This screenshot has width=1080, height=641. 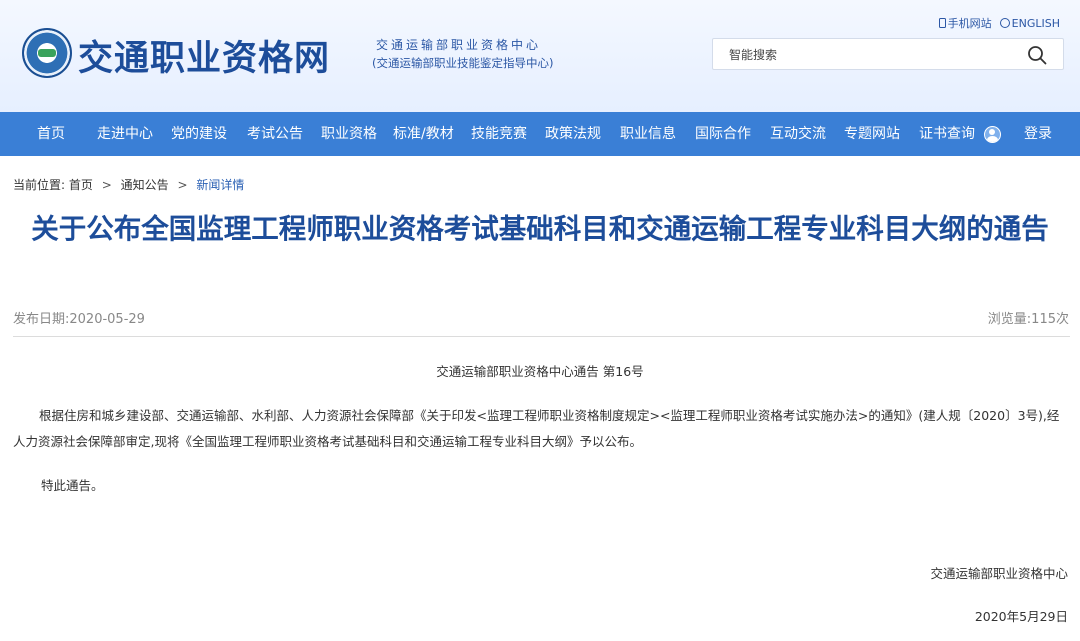 I want to click on divider, so click(x=541, y=336).